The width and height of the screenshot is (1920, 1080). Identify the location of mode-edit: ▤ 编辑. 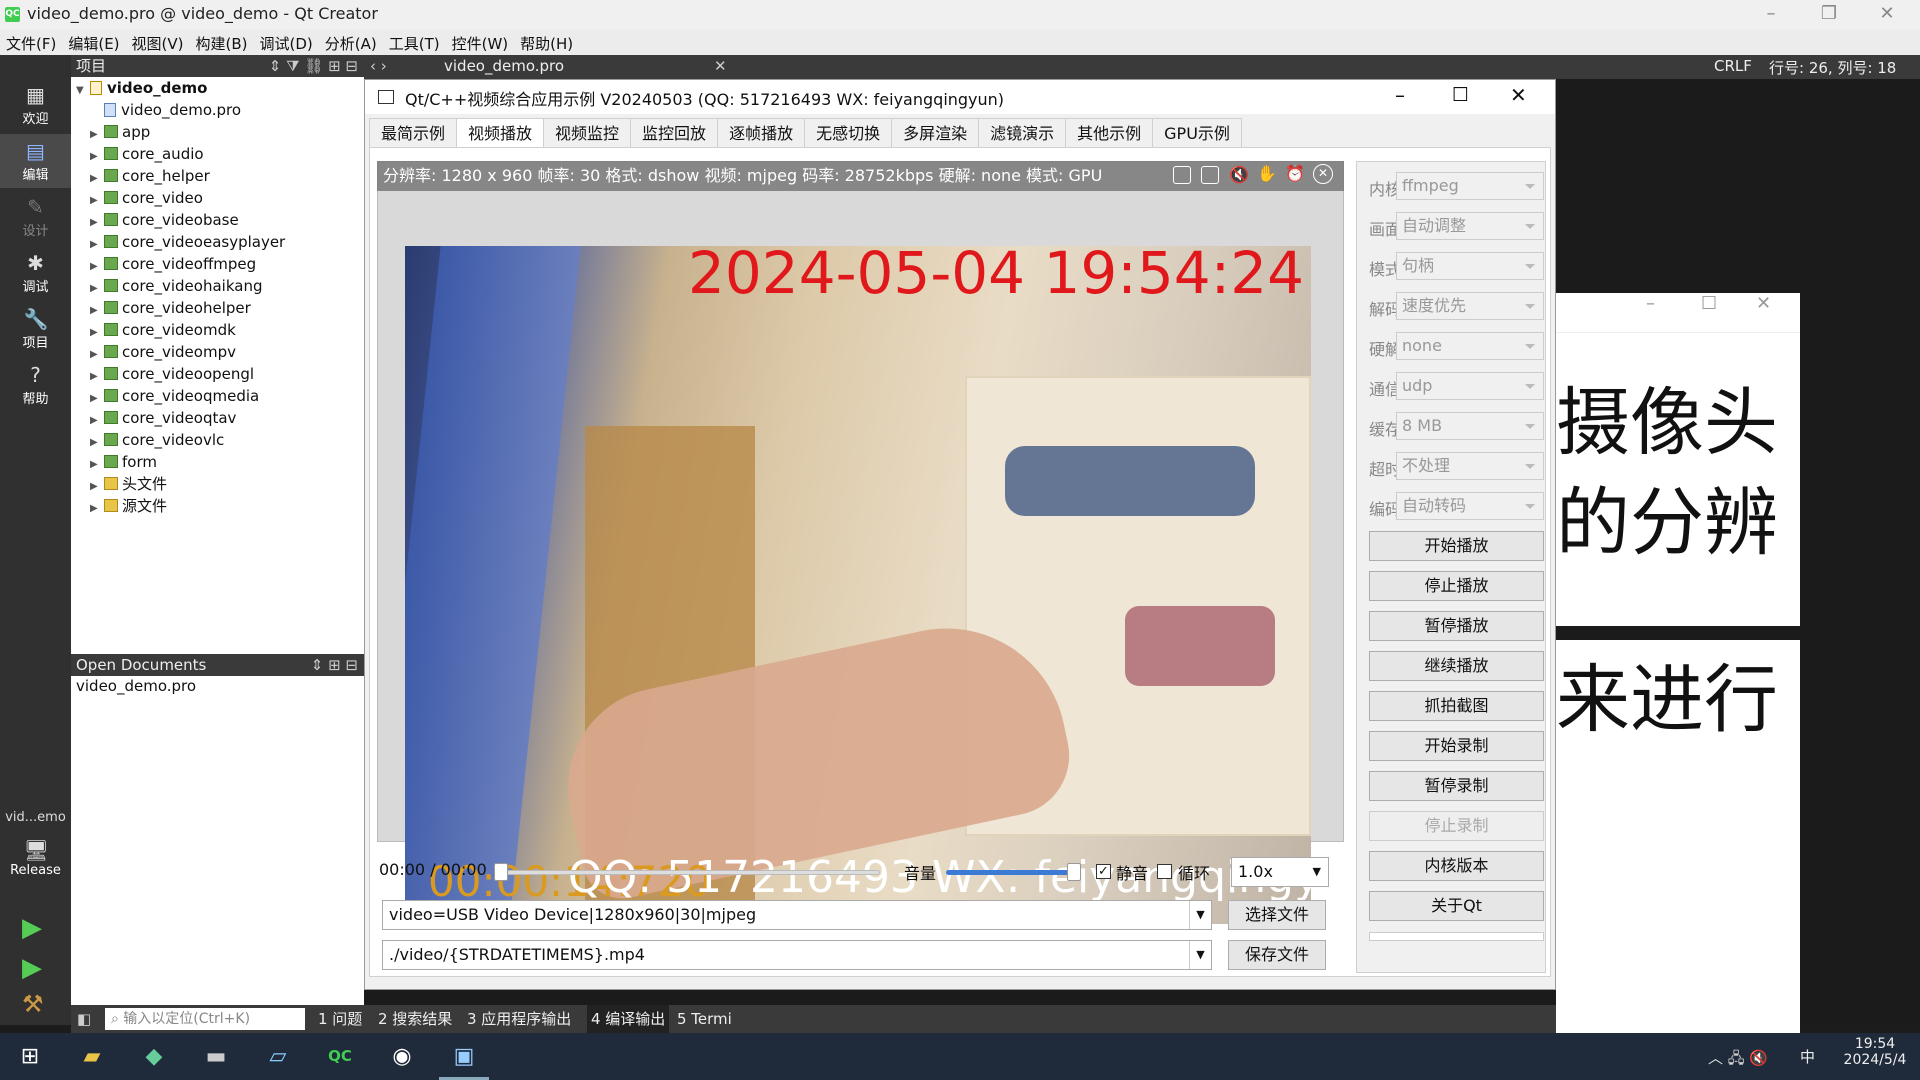
(35, 161).